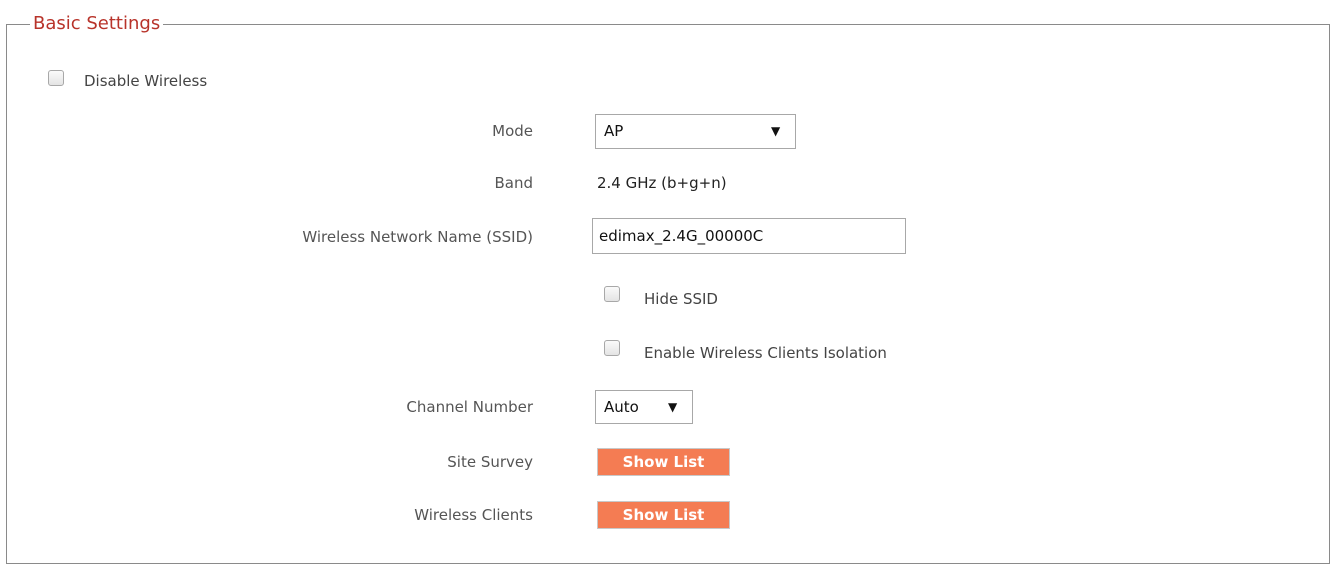 This screenshot has width=1336, height=564. What do you see at coordinates (749, 236) in the screenshot?
I see `ssid-input` at bounding box center [749, 236].